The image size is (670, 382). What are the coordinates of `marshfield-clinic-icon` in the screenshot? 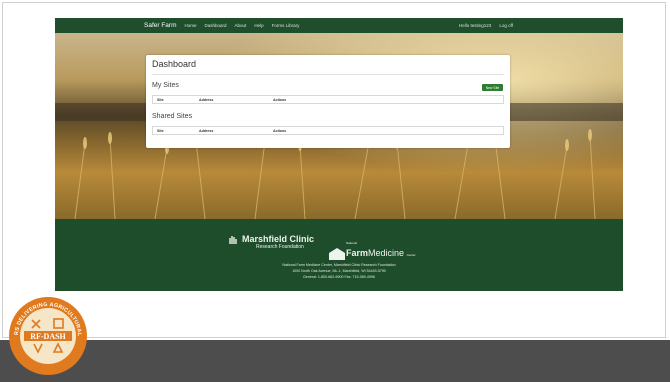 It's located at (233, 240).